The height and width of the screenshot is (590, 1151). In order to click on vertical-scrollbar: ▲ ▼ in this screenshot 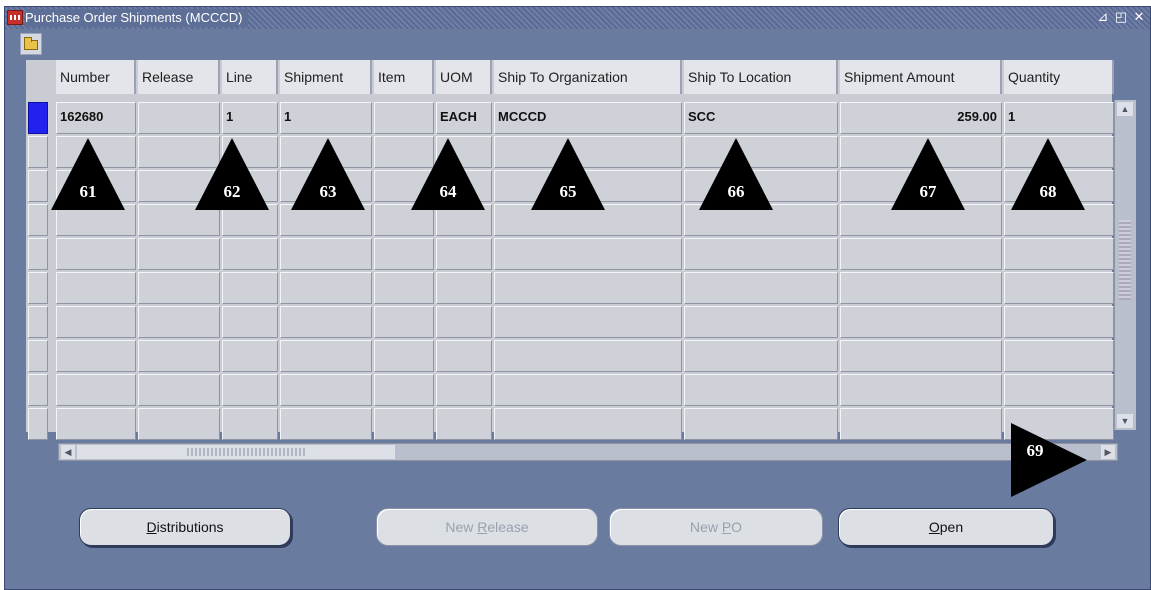, I will do `click(1125, 265)`.